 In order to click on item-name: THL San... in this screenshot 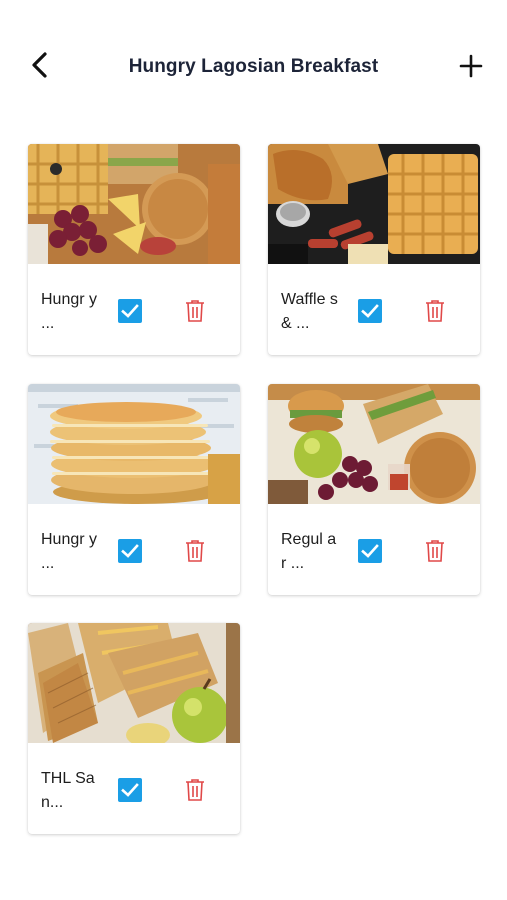, I will do `click(68, 790)`.